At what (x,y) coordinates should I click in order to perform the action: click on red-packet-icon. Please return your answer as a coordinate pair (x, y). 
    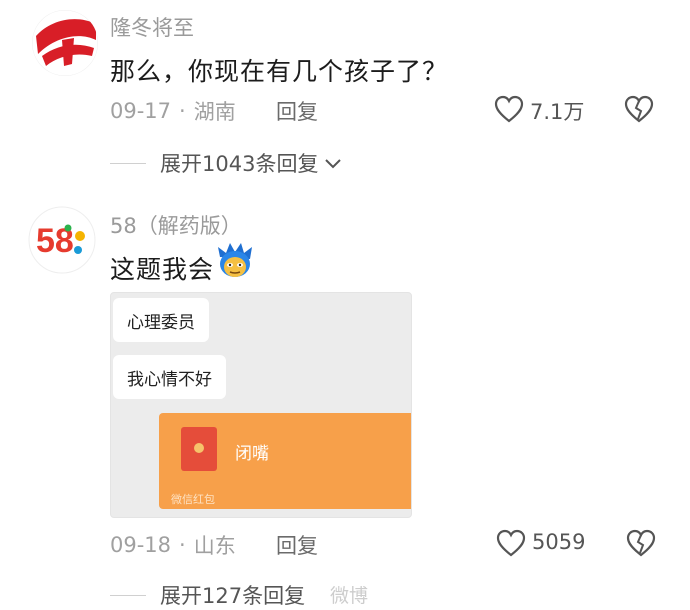
    Looking at the image, I should click on (199, 449).